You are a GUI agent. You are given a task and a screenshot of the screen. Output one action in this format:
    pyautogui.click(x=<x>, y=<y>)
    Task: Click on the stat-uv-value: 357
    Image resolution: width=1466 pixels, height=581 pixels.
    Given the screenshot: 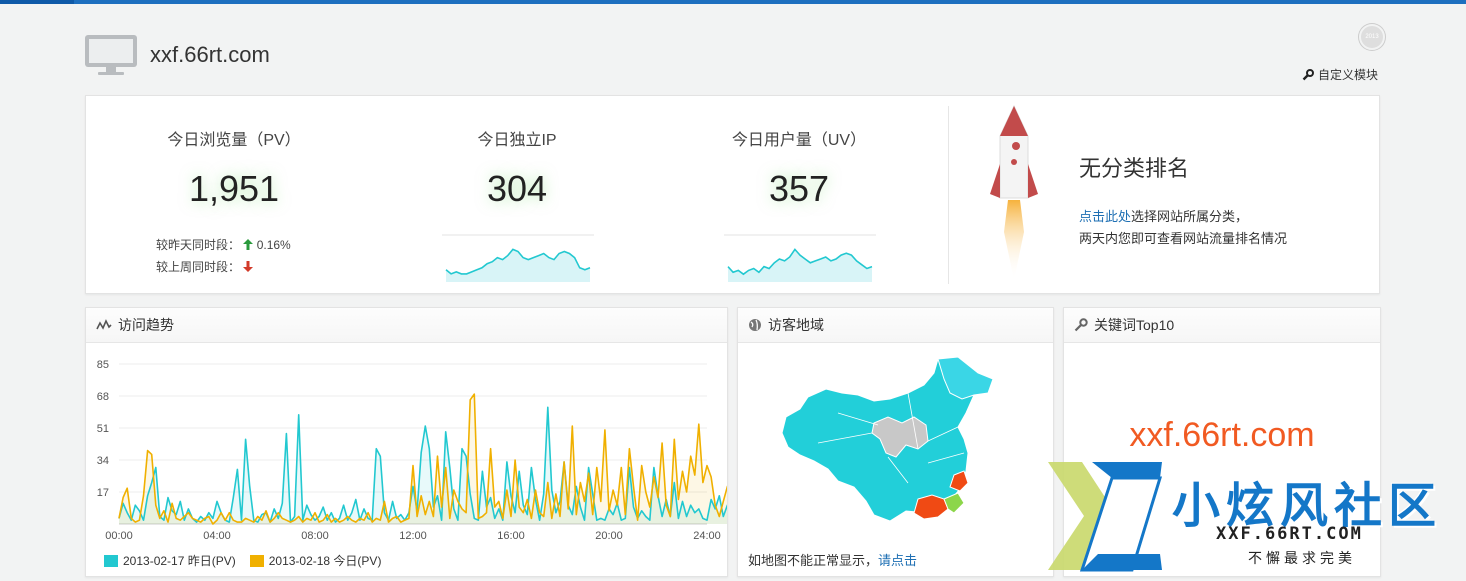 What is the action you would take?
    pyautogui.click(x=799, y=188)
    